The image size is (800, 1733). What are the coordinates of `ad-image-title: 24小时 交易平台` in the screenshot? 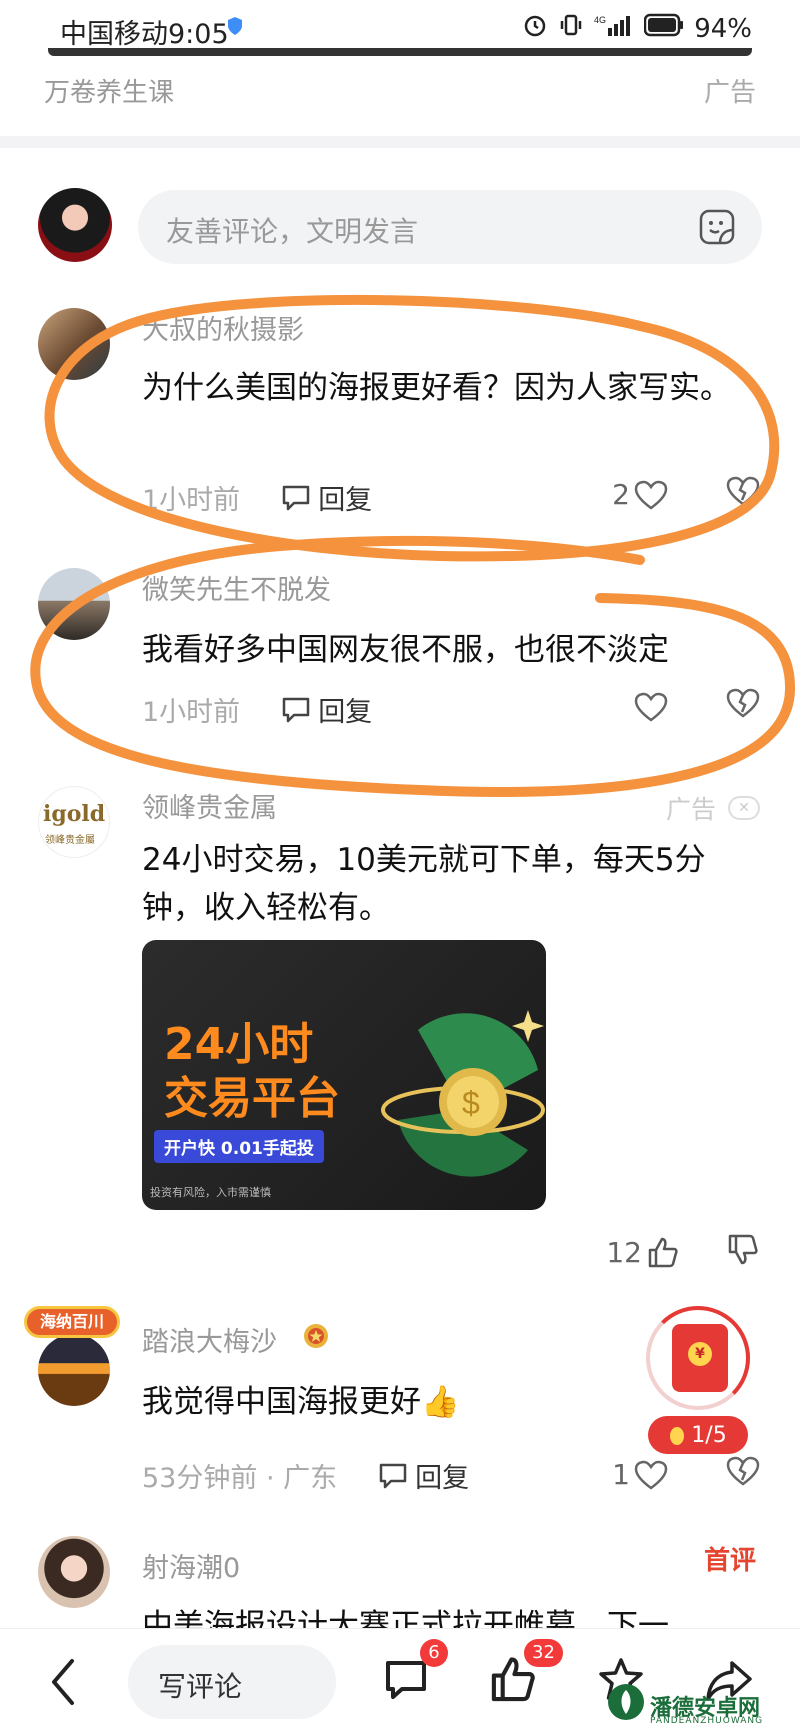 It's located at (252, 1072).